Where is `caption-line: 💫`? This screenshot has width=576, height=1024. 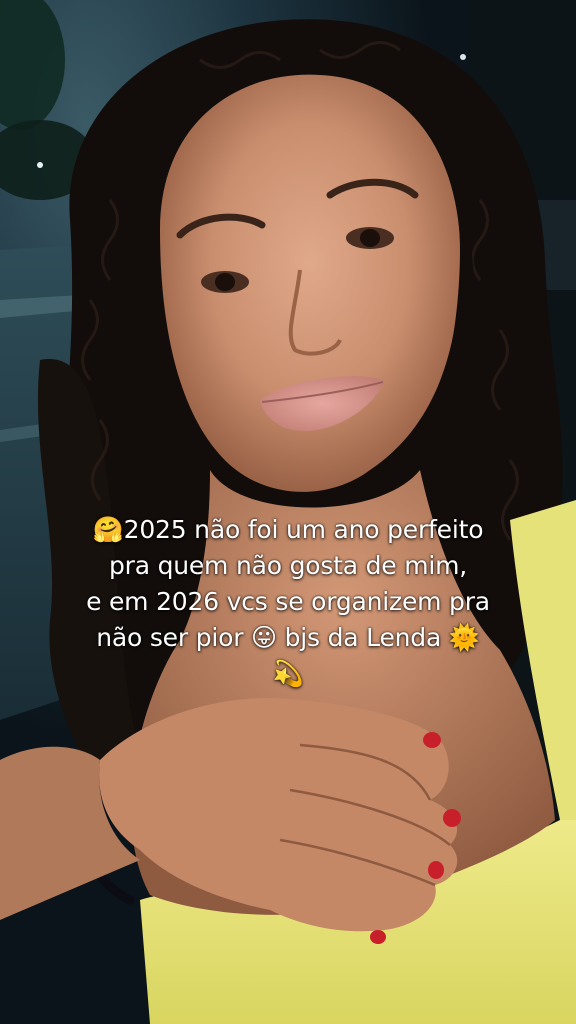 caption-line: 💫 is located at coordinates (288, 673).